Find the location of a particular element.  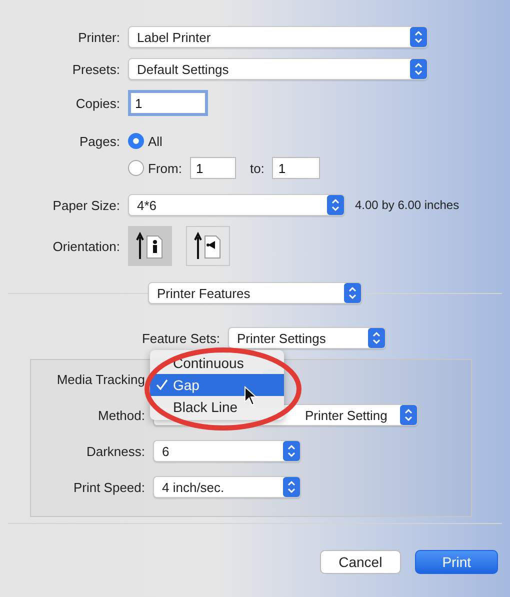

field-label: Method: is located at coordinates (121, 415).